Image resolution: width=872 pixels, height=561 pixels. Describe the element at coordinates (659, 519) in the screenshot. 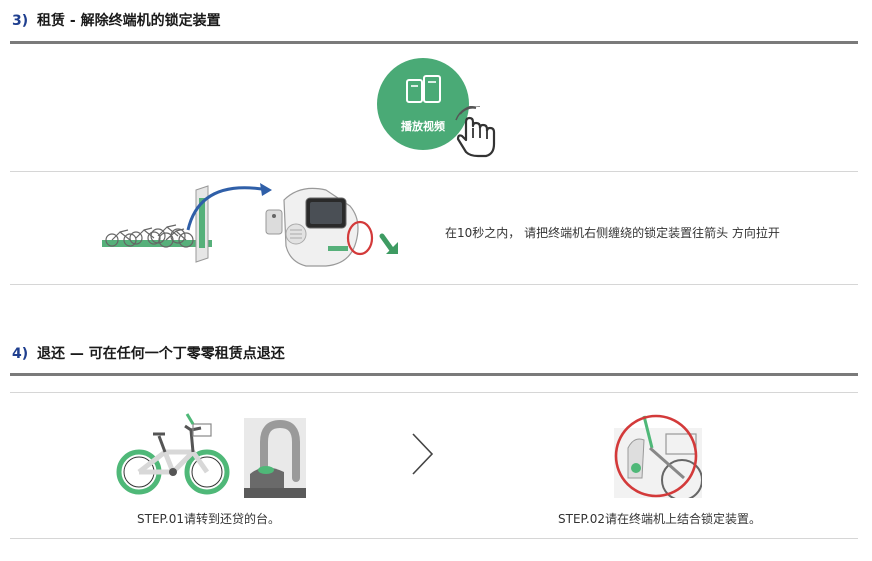

I see `step-2-caption: STEP.02请在终端机上结合锁定装置。` at that location.